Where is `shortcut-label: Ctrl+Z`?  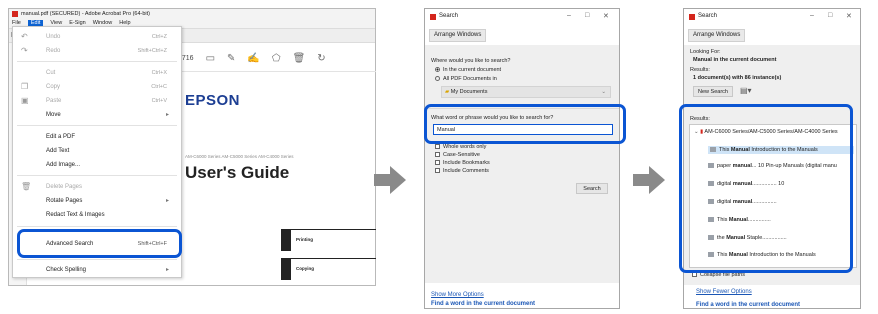
shortcut-label: Ctrl+Z is located at coordinates (159, 37).